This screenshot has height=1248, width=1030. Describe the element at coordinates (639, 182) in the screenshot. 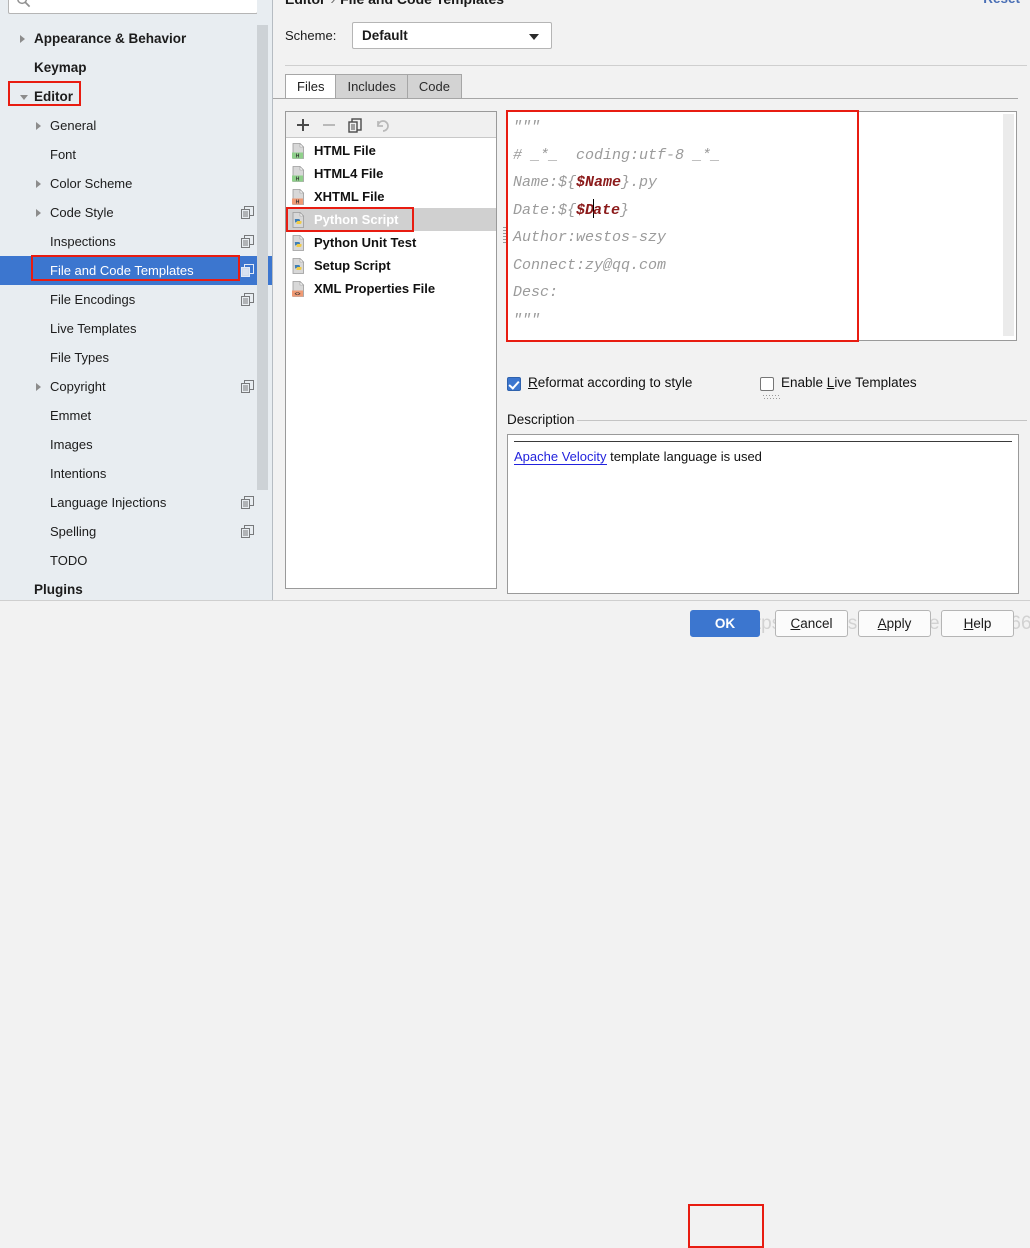

I see `code-text: }.py` at that location.